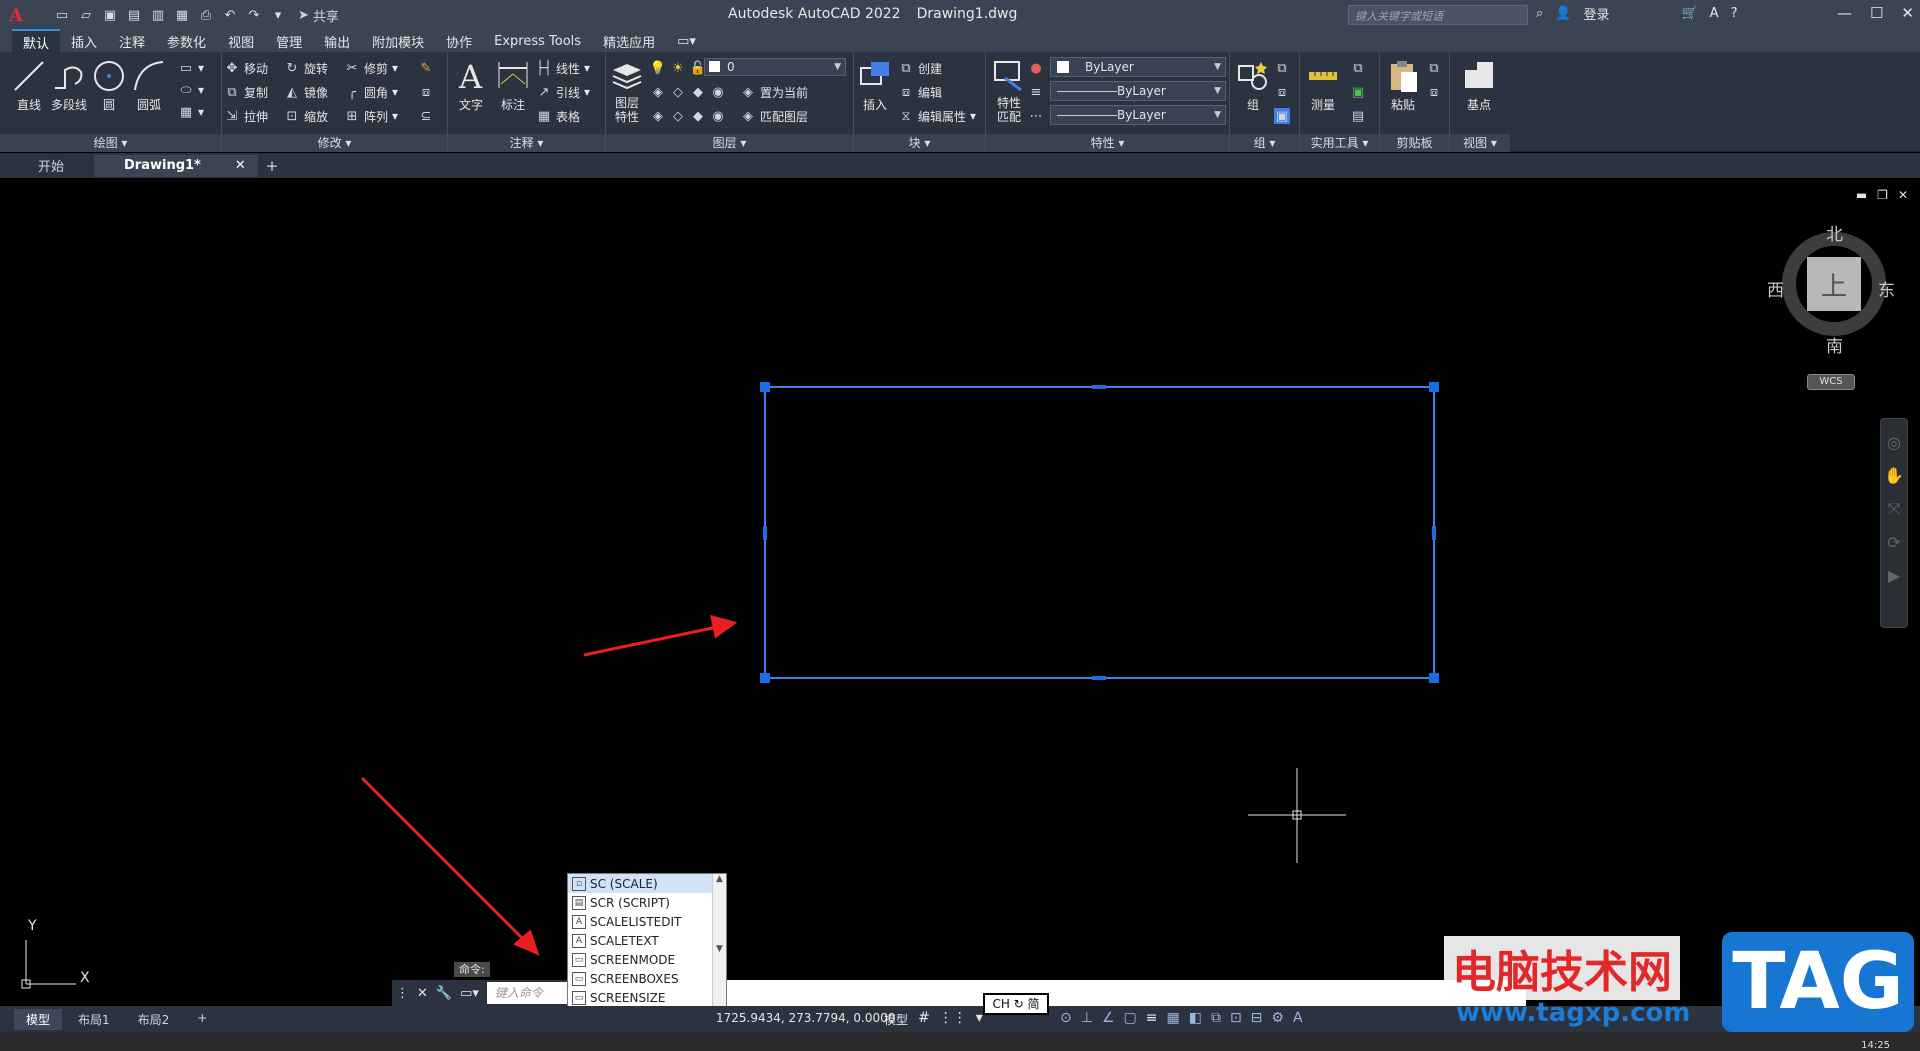 The height and width of the screenshot is (1051, 1920). I want to click on model-space-button: 模型, so click(896, 1019).